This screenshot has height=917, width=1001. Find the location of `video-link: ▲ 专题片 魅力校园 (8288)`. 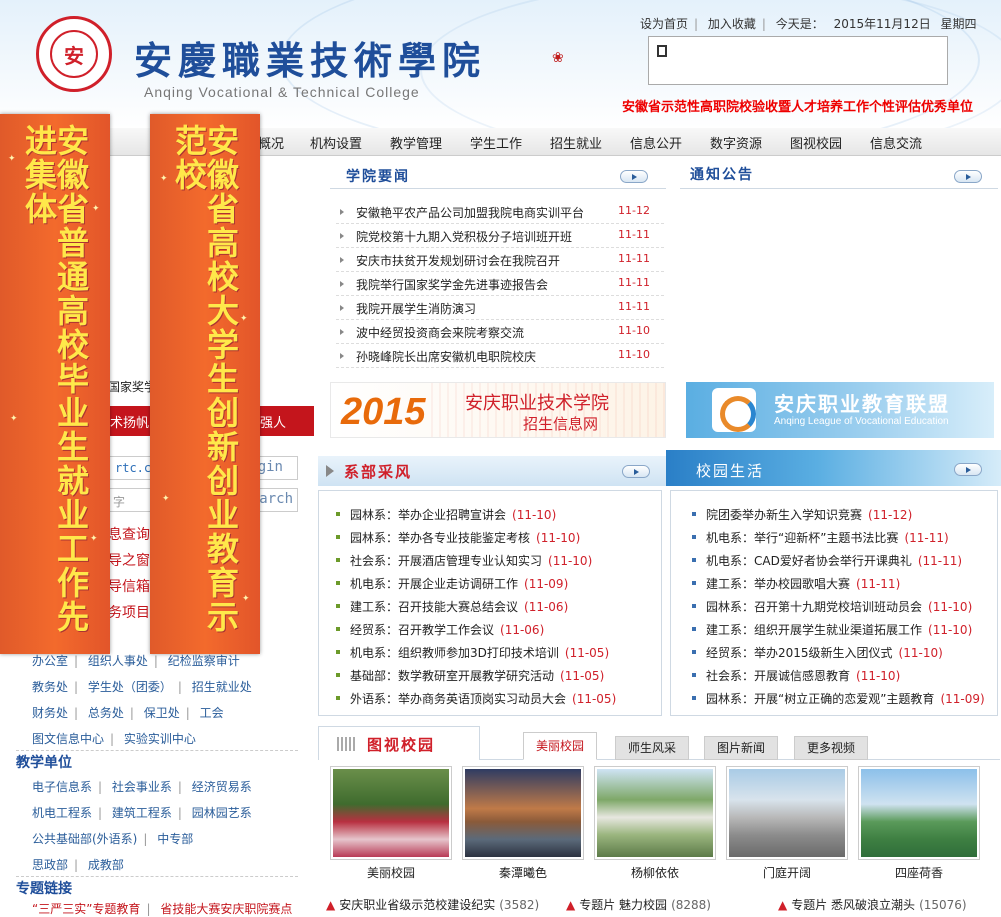

video-link: ▲ 专题片 魅力校园 (8288) is located at coordinates (638, 904).